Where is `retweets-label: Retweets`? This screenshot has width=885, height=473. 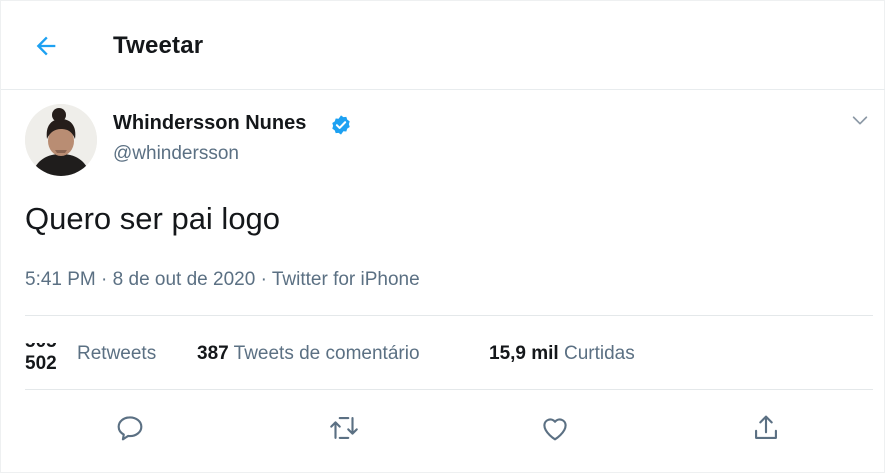
retweets-label: Retweets is located at coordinates (117, 353).